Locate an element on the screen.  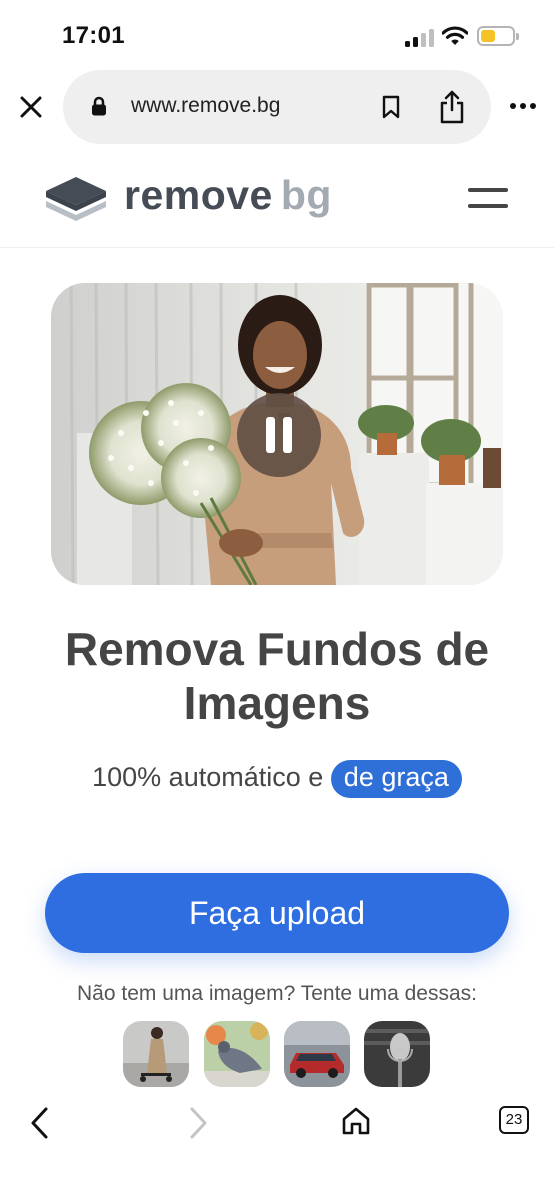
forward-icon is located at coordinates (198, 1123).